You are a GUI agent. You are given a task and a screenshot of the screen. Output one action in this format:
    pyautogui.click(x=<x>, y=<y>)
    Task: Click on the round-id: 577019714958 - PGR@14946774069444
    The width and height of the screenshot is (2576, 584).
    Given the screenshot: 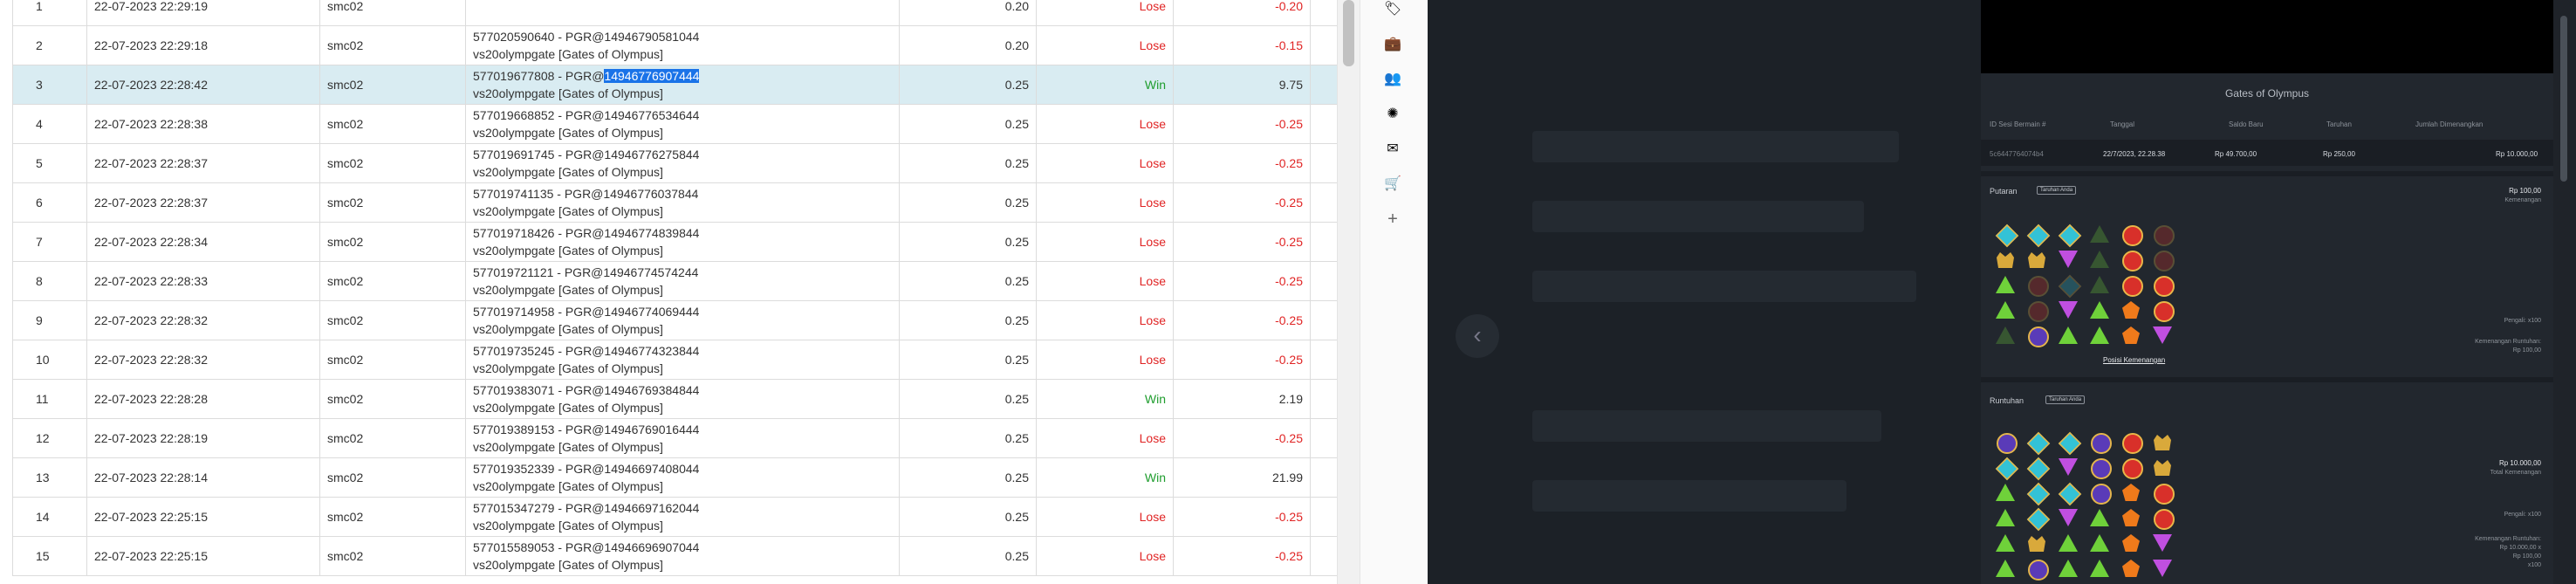 What is the action you would take?
    pyautogui.click(x=586, y=312)
    